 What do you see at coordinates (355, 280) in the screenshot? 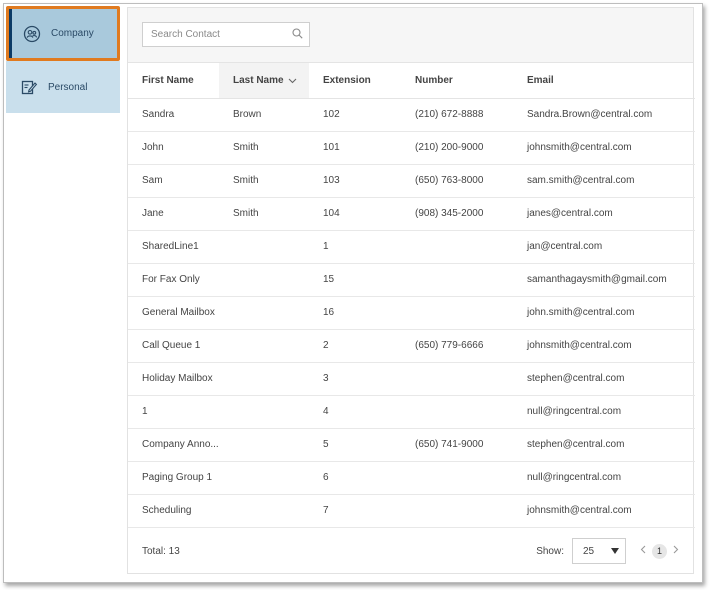
I see `extension-cell: 15` at bounding box center [355, 280].